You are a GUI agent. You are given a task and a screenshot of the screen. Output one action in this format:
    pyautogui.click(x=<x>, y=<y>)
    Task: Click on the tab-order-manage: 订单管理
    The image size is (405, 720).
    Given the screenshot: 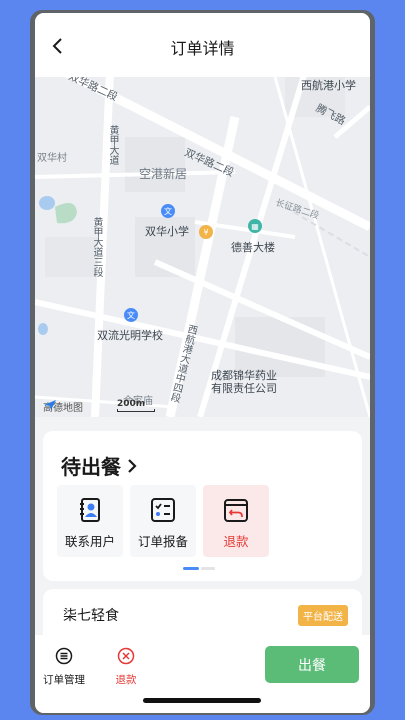 What is the action you would take?
    pyautogui.click(x=64, y=667)
    